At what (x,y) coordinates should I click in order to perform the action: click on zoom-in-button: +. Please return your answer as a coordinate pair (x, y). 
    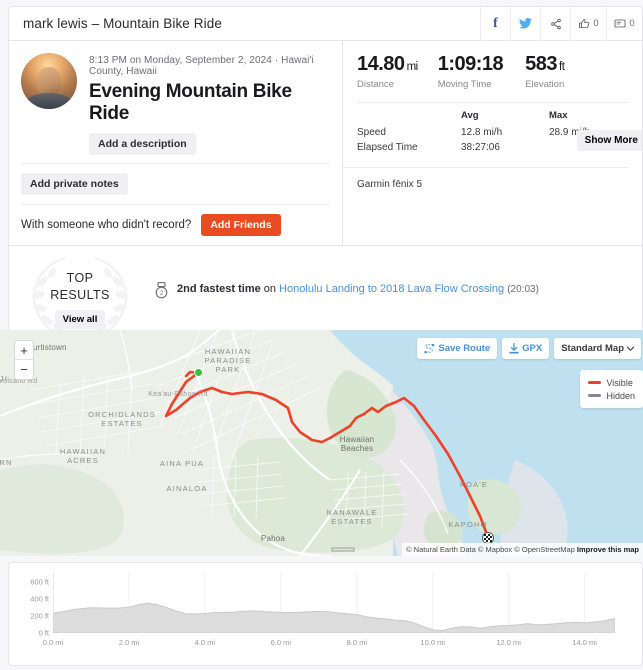
    Looking at the image, I should click on (24, 350).